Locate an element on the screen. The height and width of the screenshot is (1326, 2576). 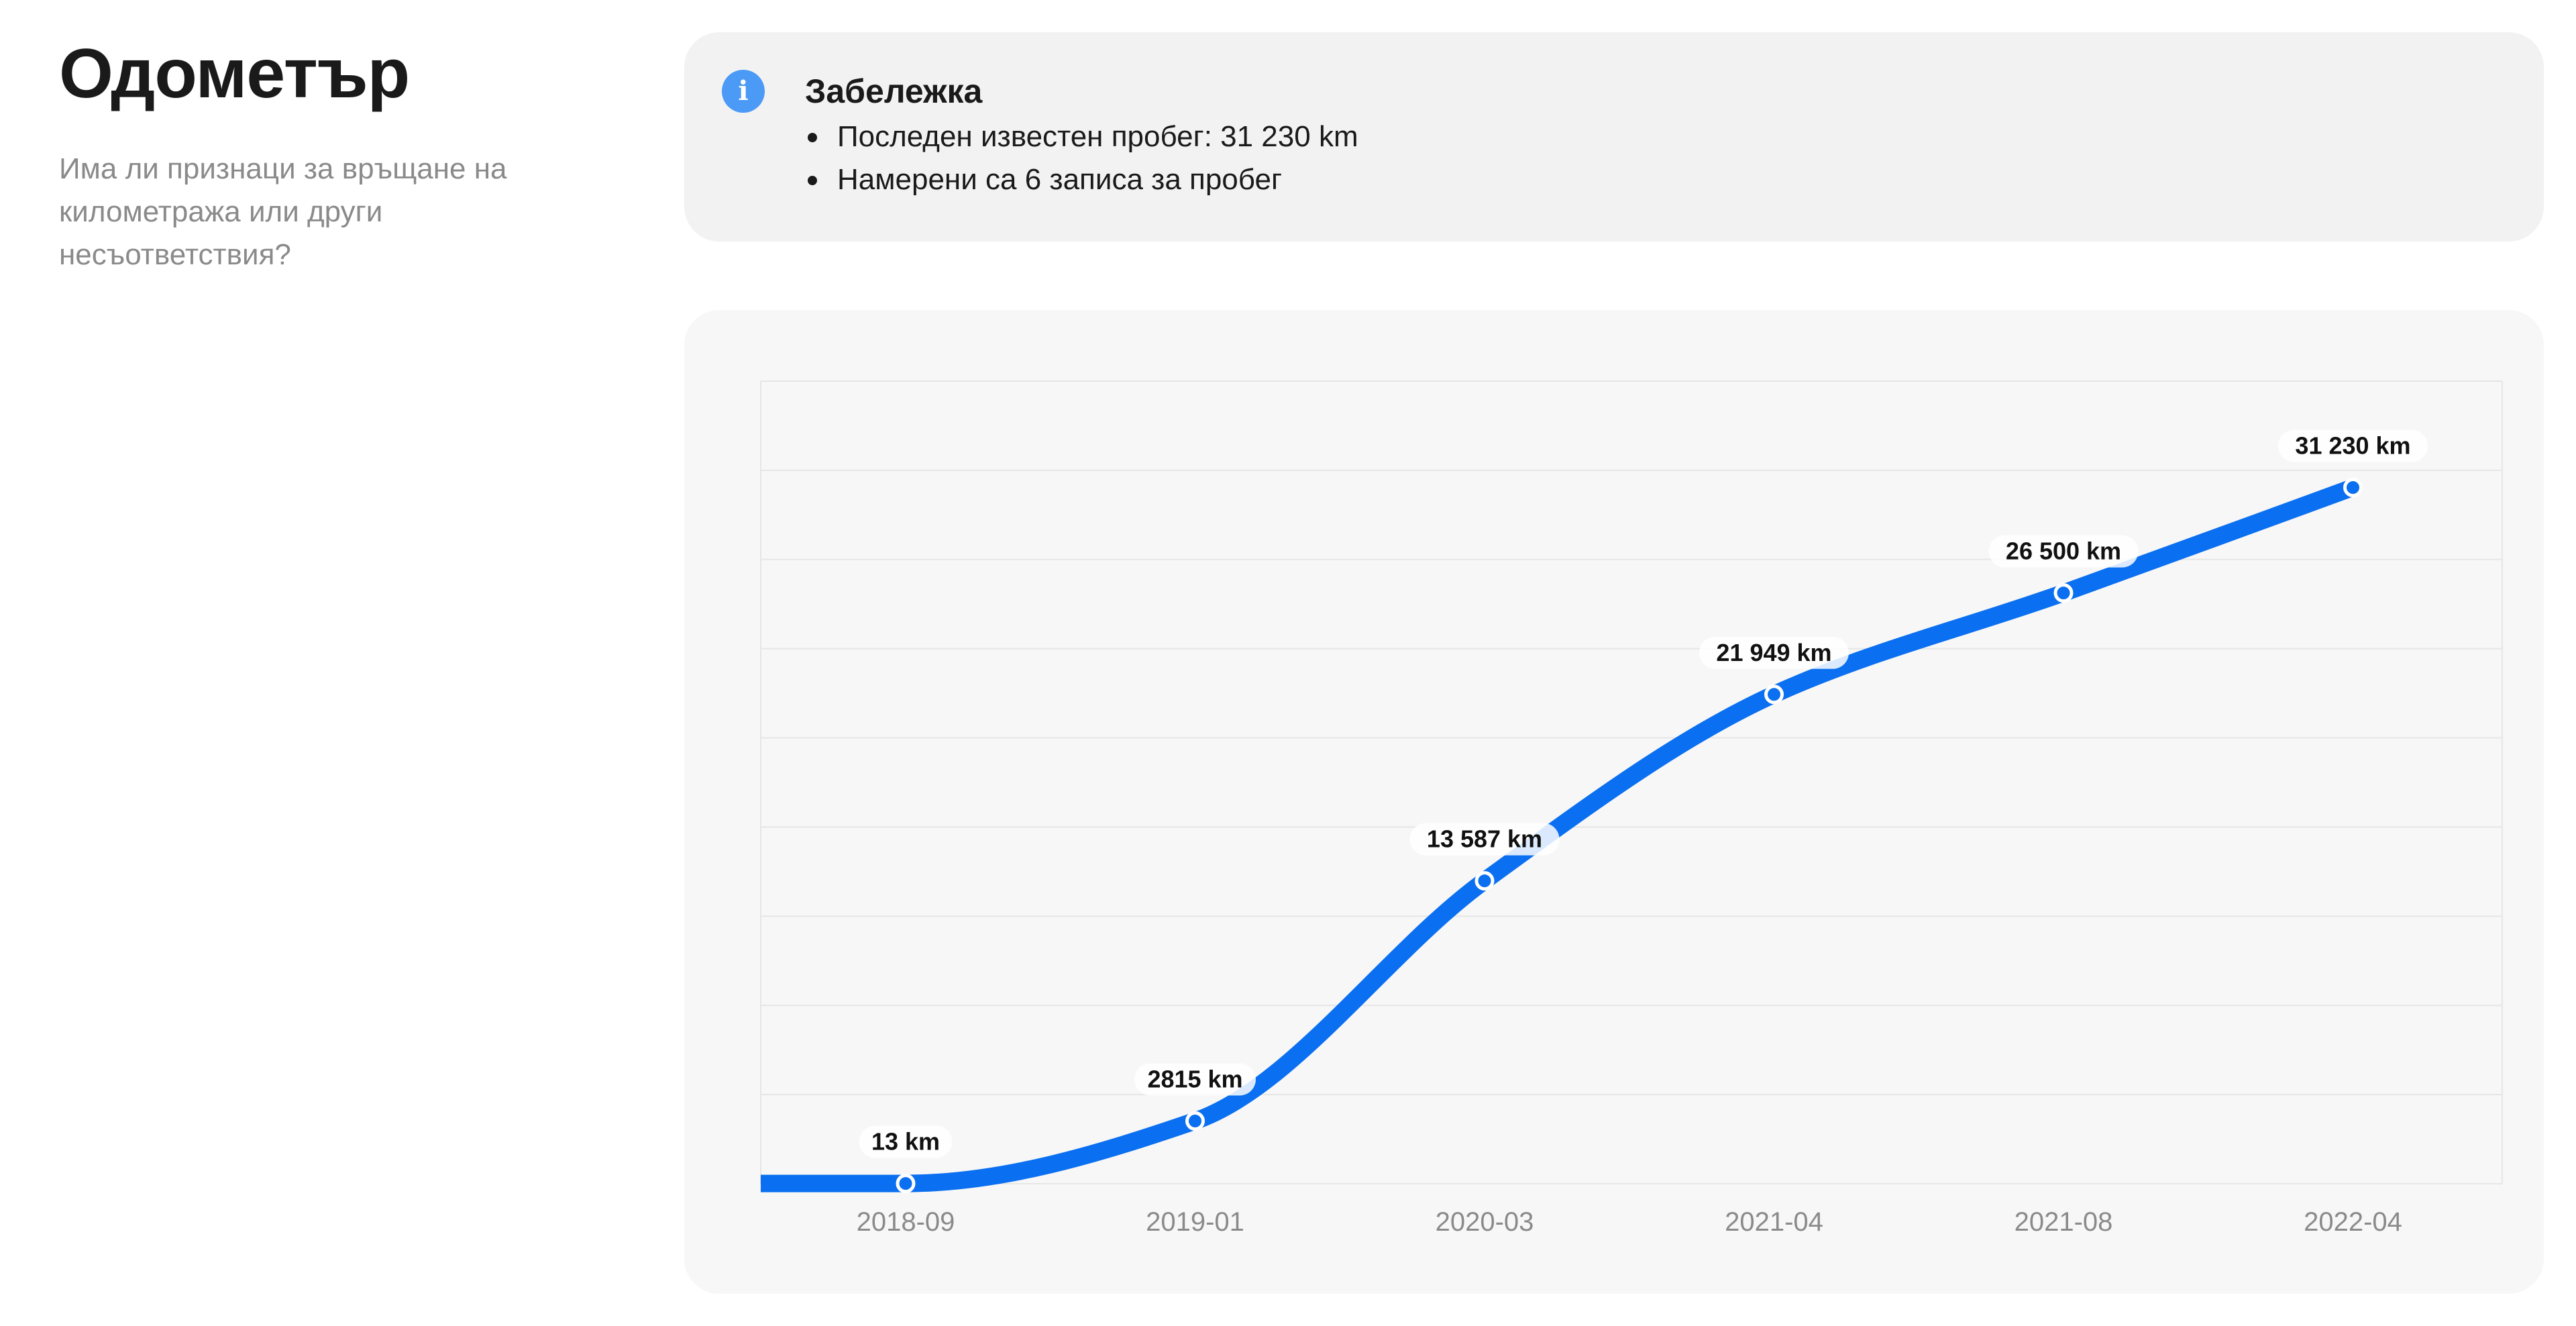
data-label: 21 949 km is located at coordinates (1773, 652).